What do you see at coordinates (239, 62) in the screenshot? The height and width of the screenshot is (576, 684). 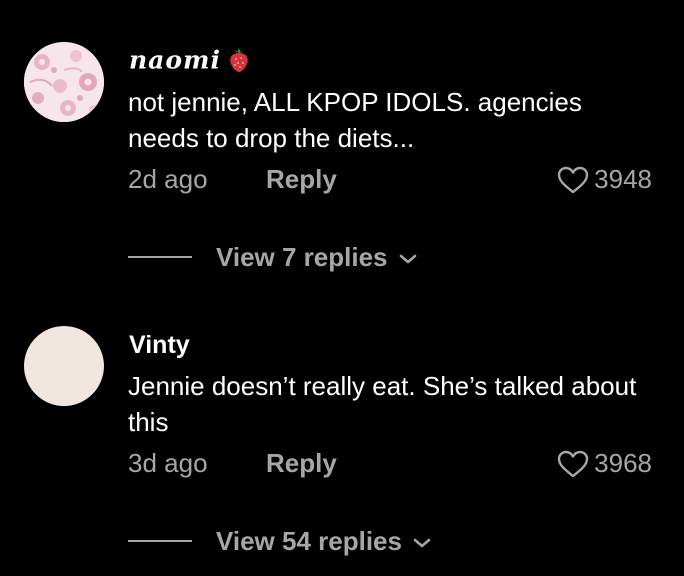 I see `strawberry-icon` at bounding box center [239, 62].